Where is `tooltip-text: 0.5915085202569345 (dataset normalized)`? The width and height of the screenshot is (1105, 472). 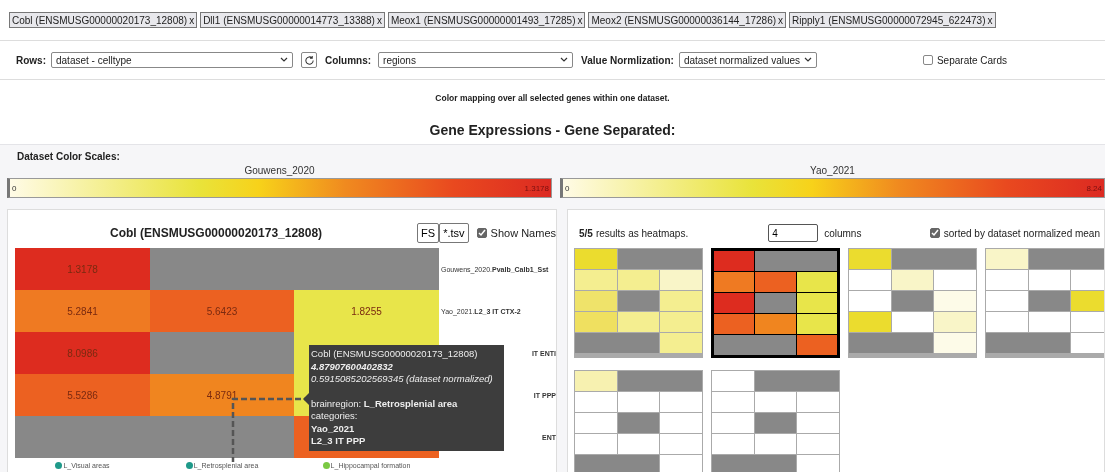
tooltip-text: 0.5915085202569345 (dataset normalized) is located at coordinates (402, 379).